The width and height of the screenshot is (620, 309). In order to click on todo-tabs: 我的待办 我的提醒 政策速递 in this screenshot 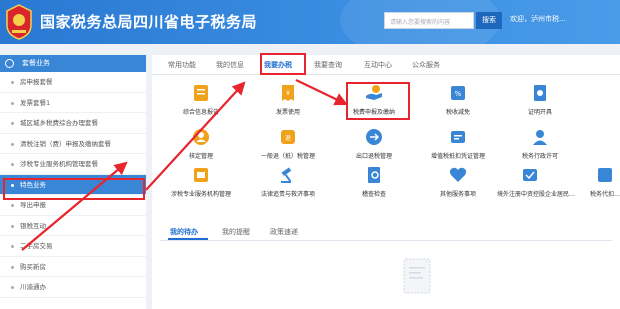, I will do `click(386, 233)`.